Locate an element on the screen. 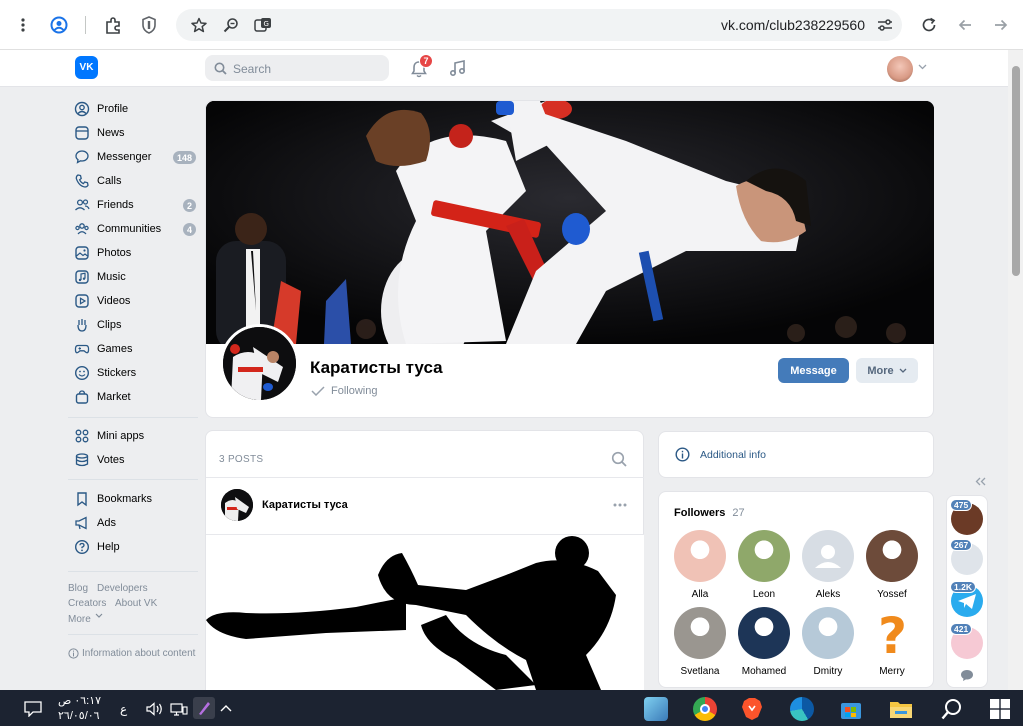 The image size is (1023, 726). footer-link-creators: Creators is located at coordinates (87, 603).